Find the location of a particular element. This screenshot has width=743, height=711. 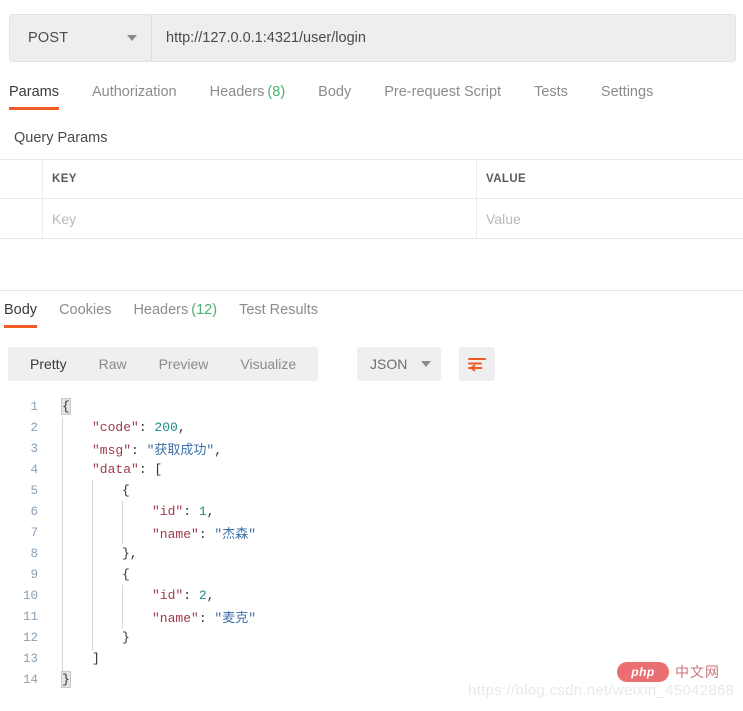

code-token-pun: }, is located at coordinates (130, 553).